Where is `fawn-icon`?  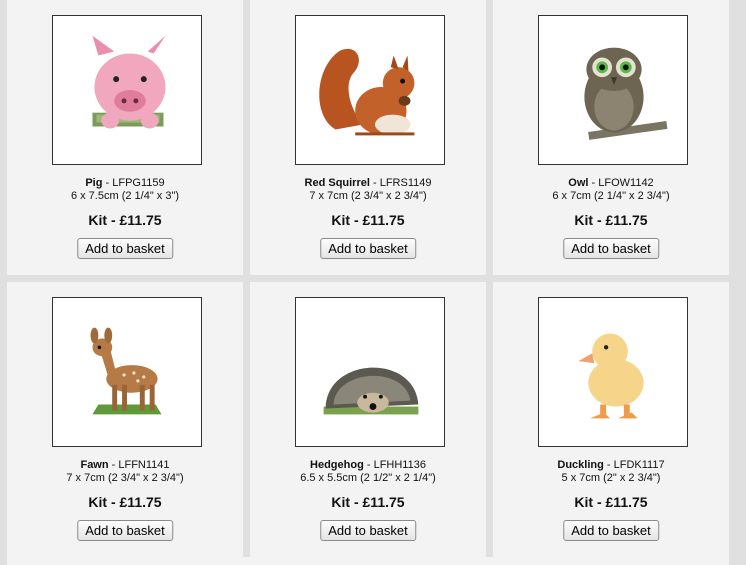 fawn-icon is located at coordinates (126, 371).